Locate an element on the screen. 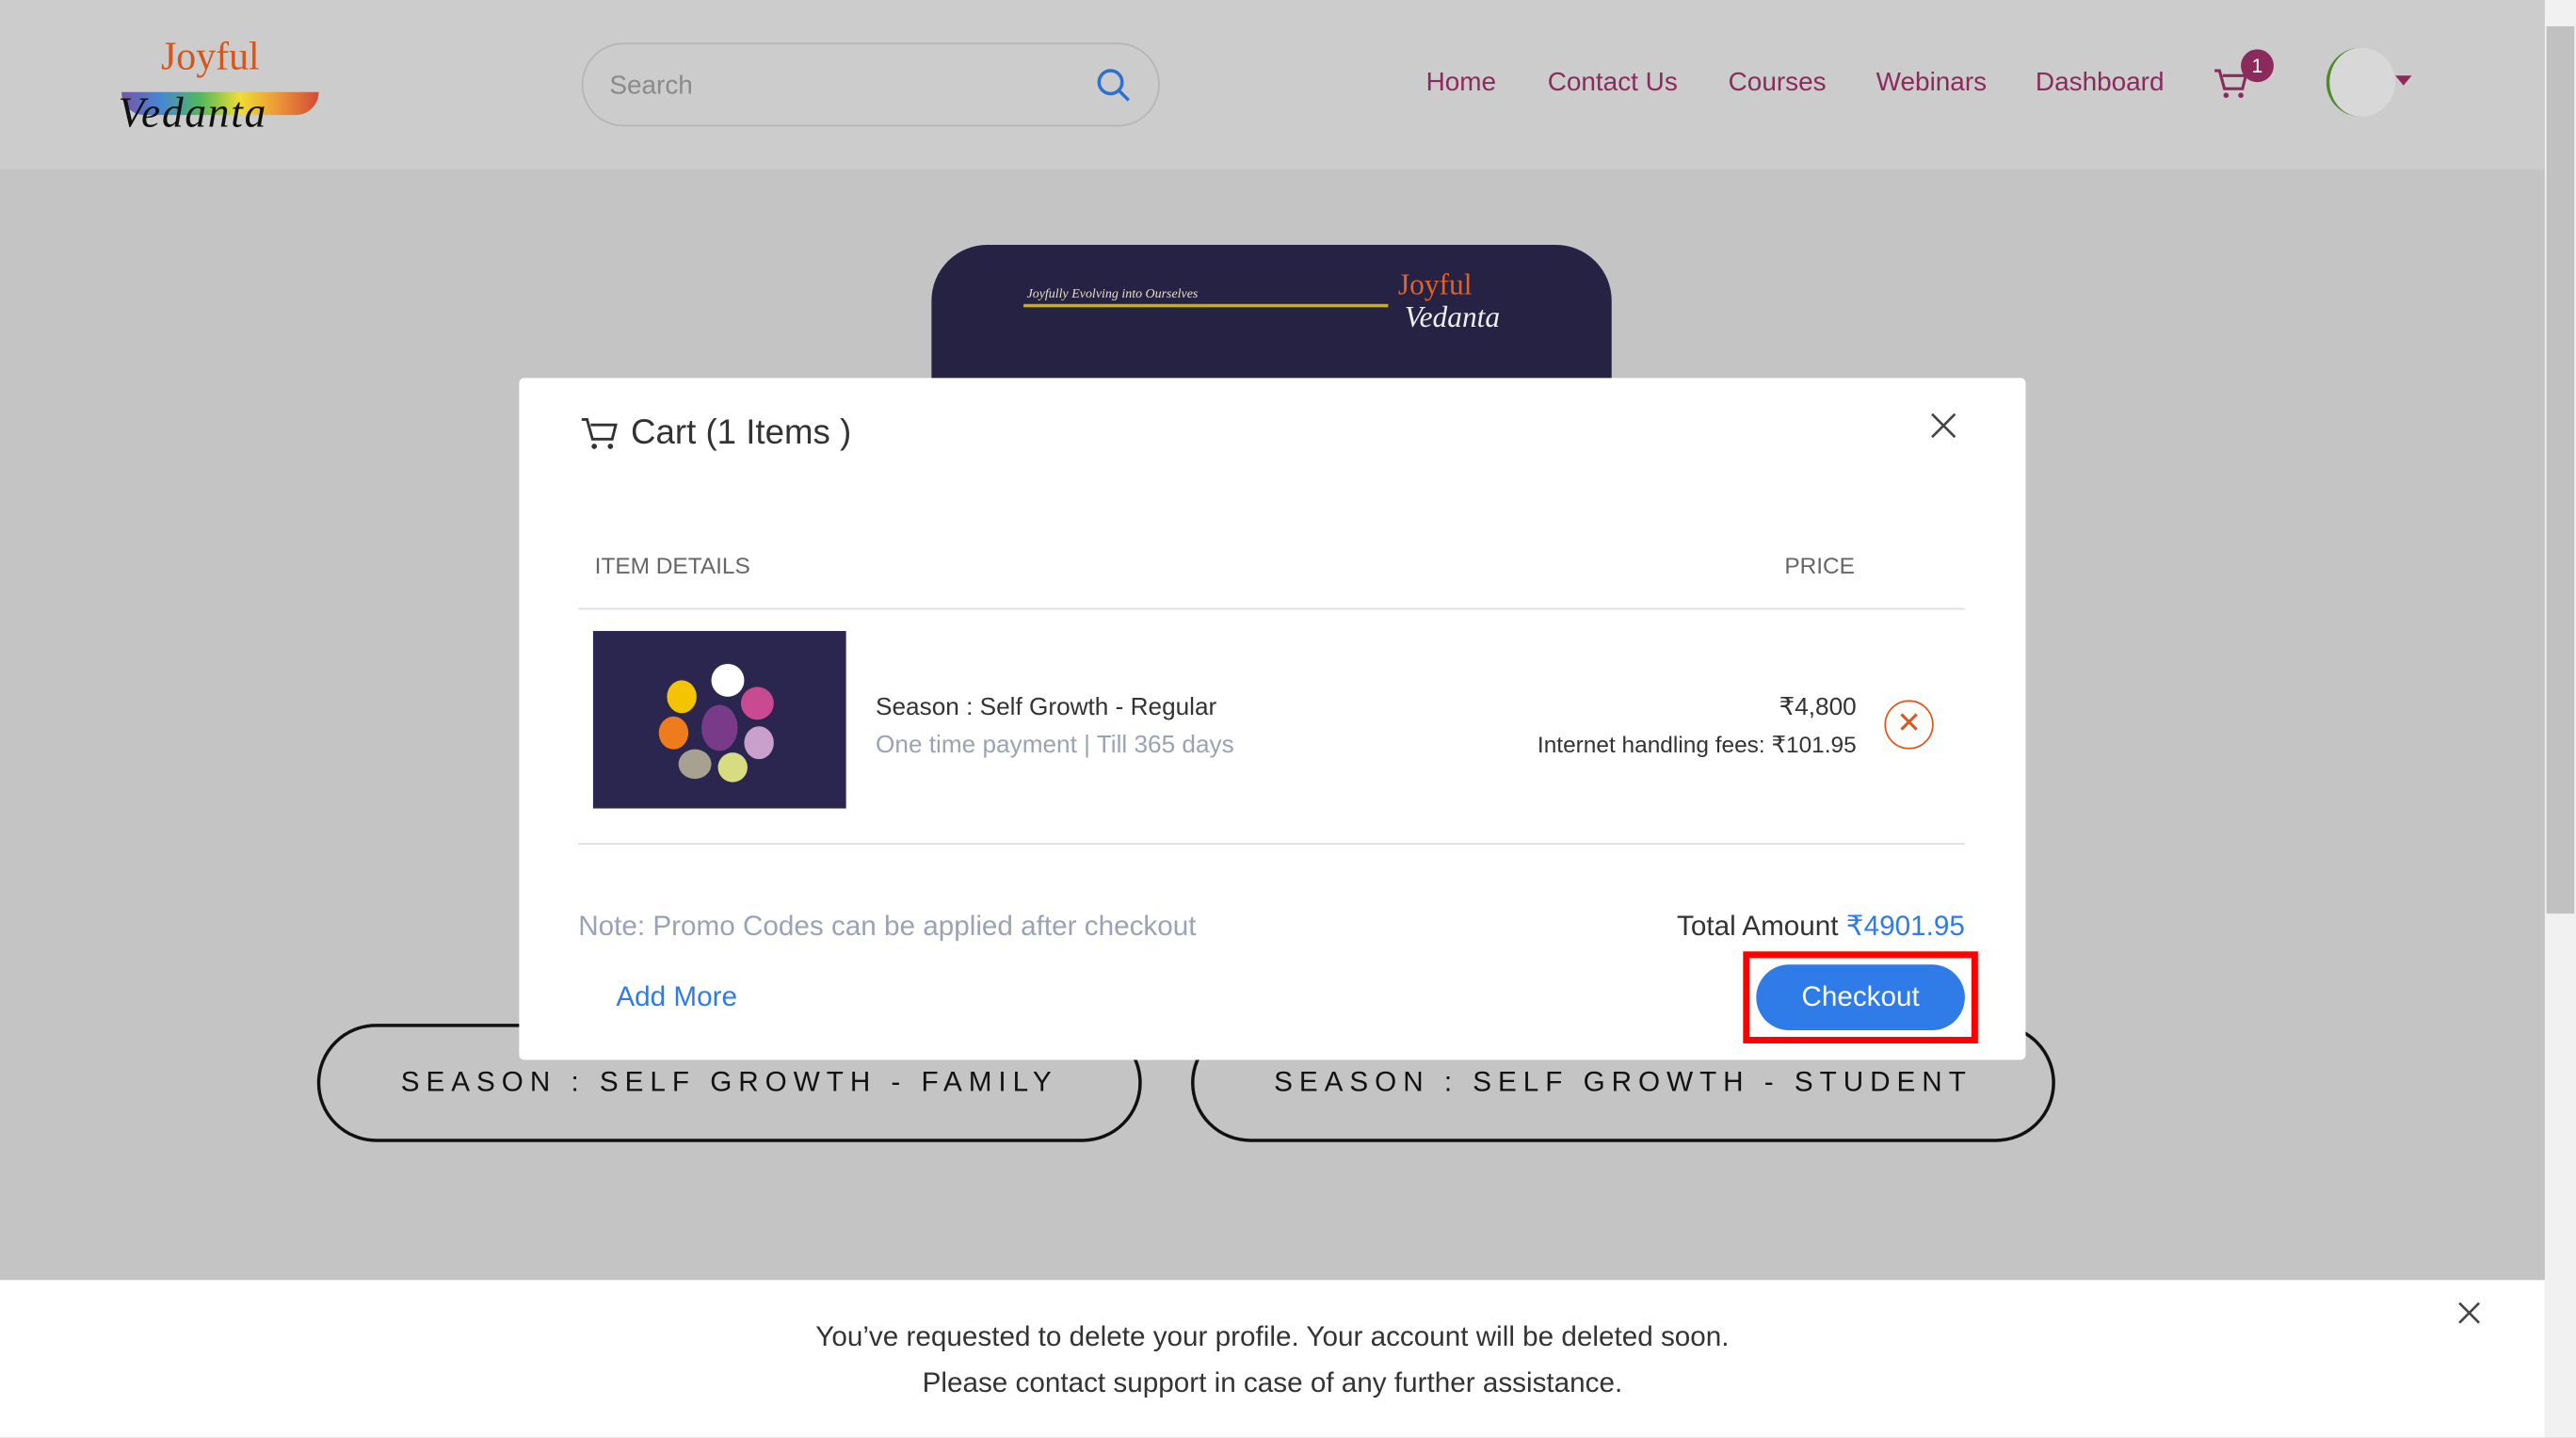  logo: Joyful Vedanta is located at coordinates (223, 85).